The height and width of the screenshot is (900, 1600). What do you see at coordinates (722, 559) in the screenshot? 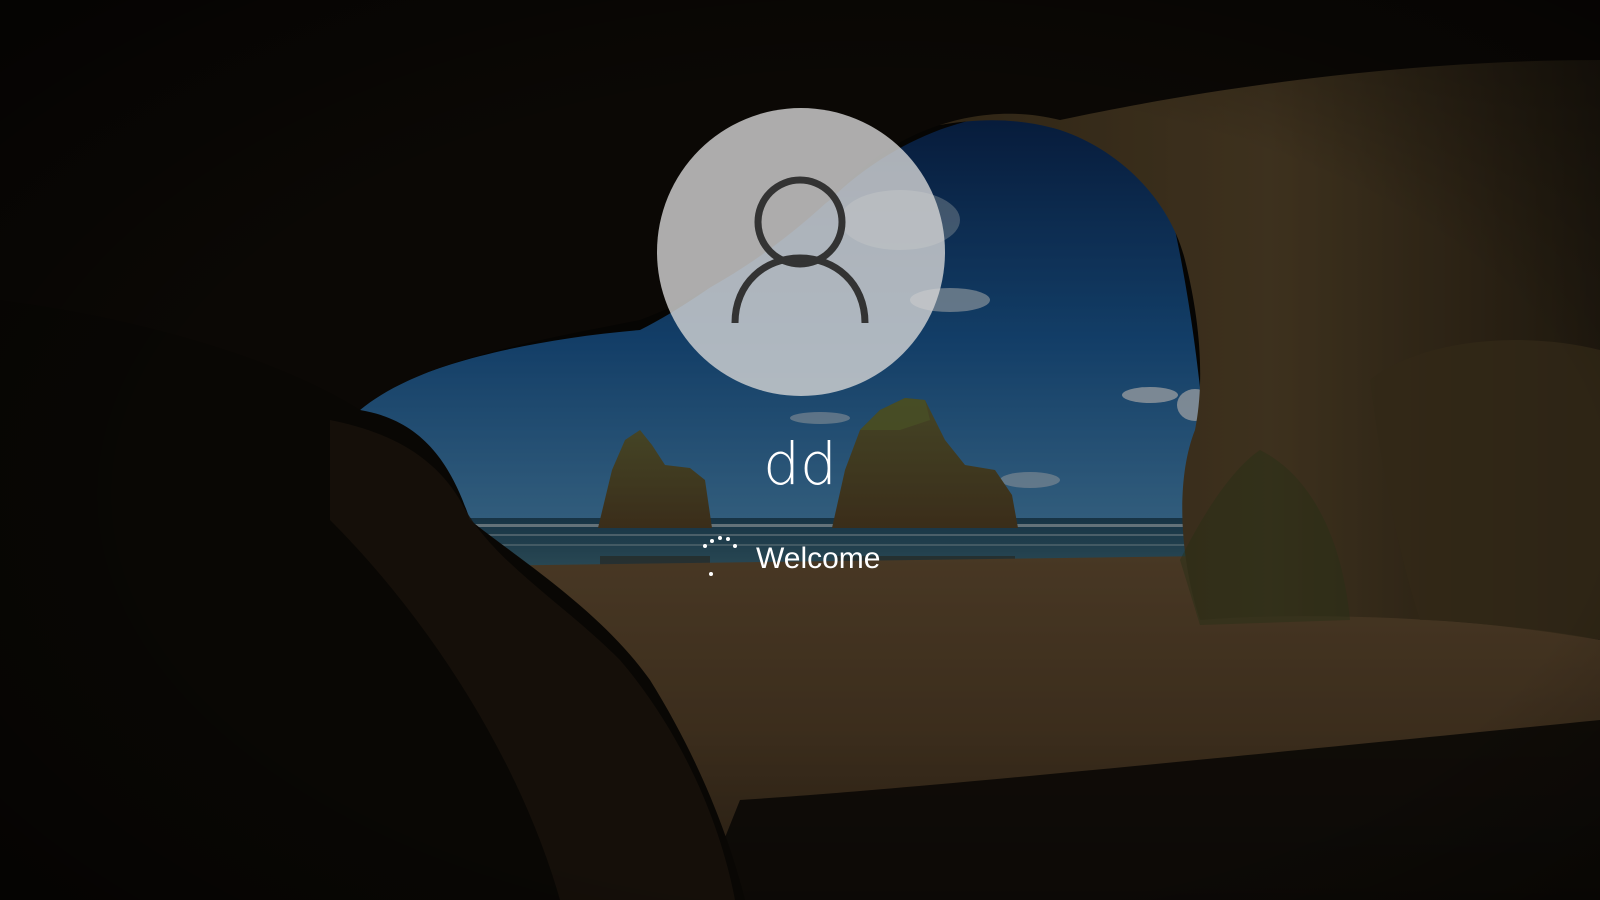
I see `loading-dots-icon` at bounding box center [722, 559].